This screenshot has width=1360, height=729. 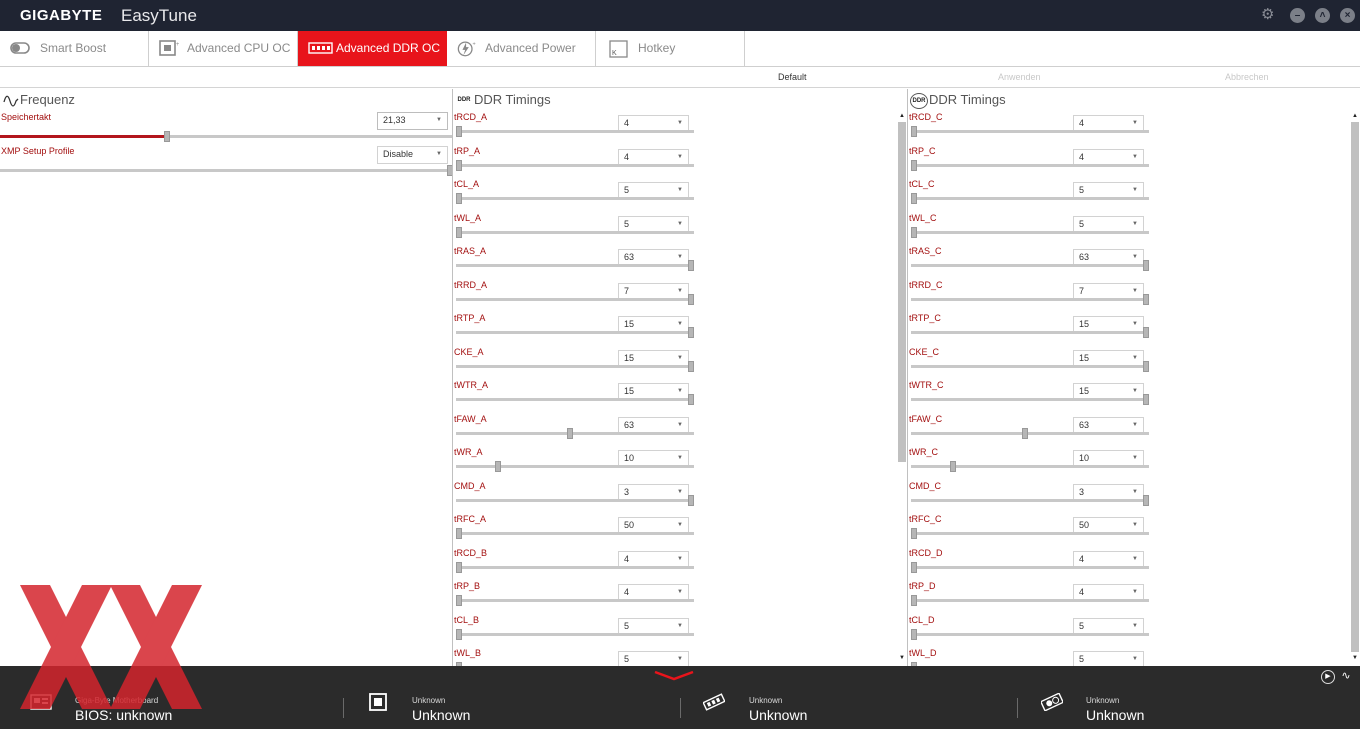 I want to click on default-button: Default, so click(x=792, y=77).